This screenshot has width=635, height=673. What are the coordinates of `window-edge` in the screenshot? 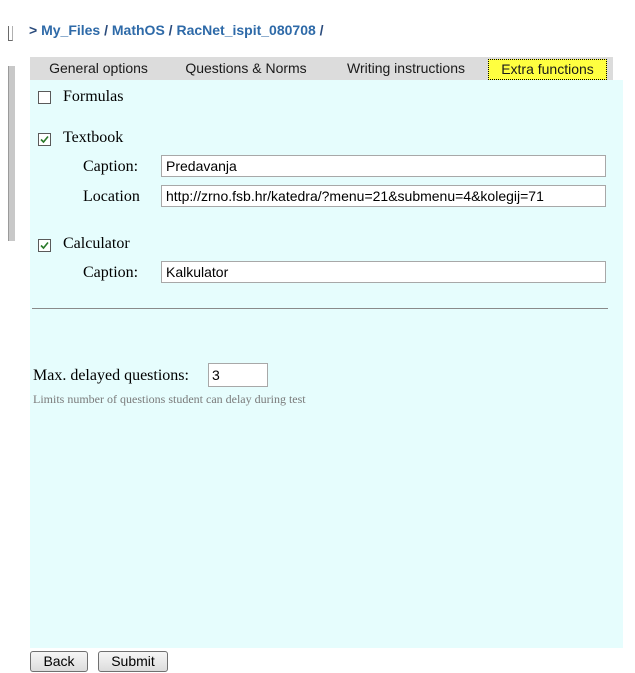 It's located at (10, 33).